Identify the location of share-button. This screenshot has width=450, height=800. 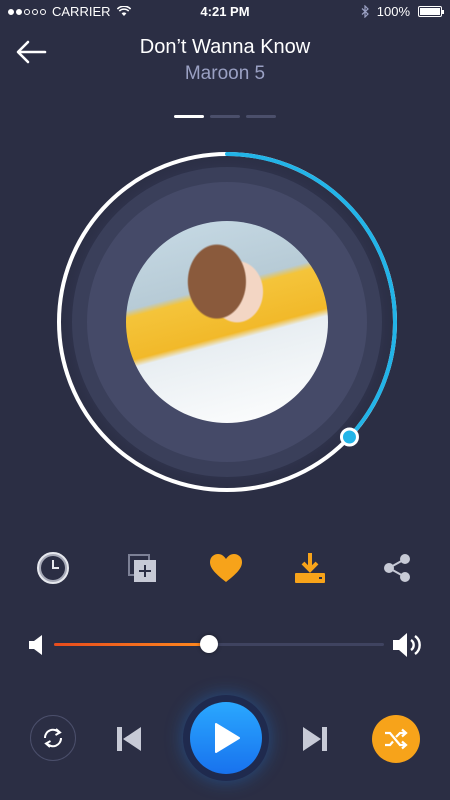
(397, 568).